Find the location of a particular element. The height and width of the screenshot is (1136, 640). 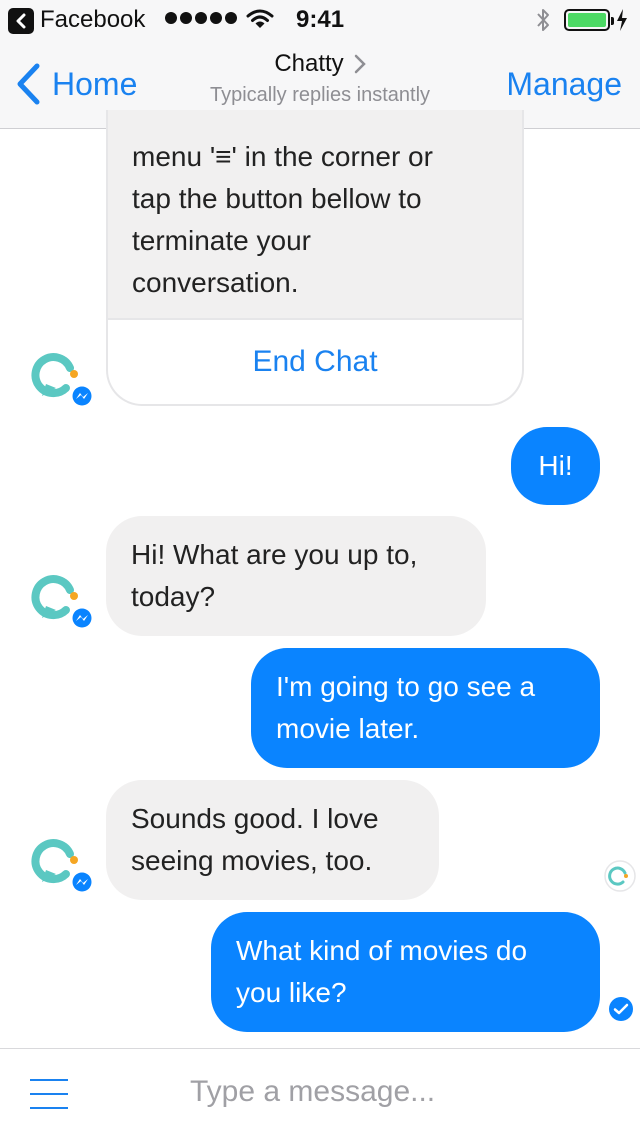

message-bubble-outgoing: I'm going to go see a movie later. is located at coordinates (425, 708).